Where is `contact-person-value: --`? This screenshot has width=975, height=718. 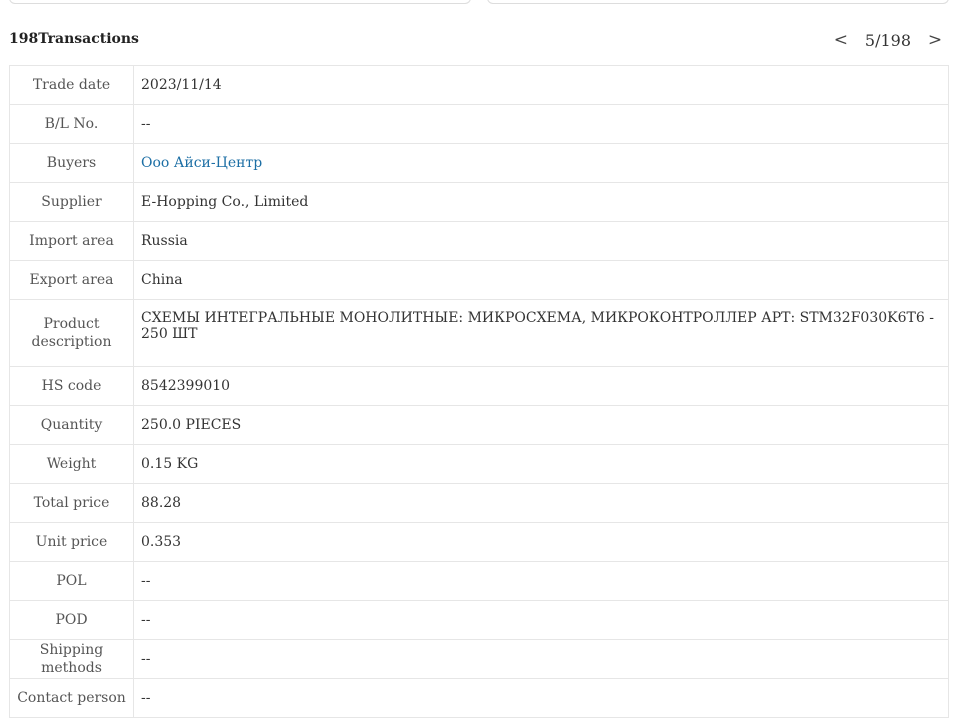 contact-person-value: -- is located at coordinates (541, 698).